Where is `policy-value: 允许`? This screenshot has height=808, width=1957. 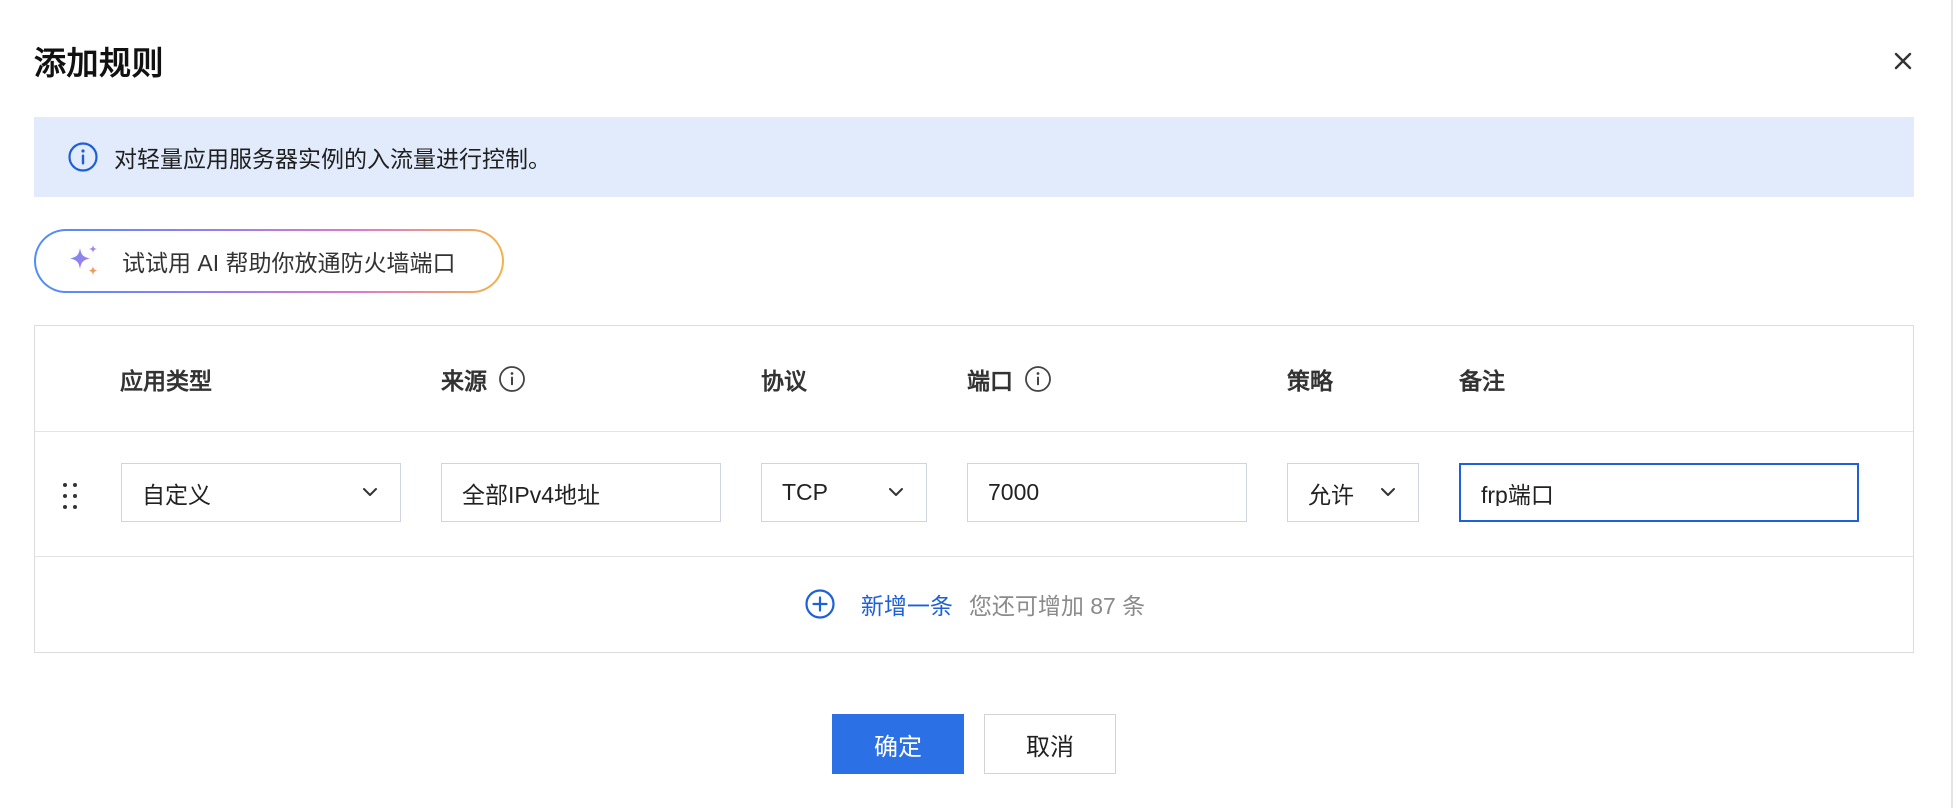
policy-value: 允许 is located at coordinates (1331, 494).